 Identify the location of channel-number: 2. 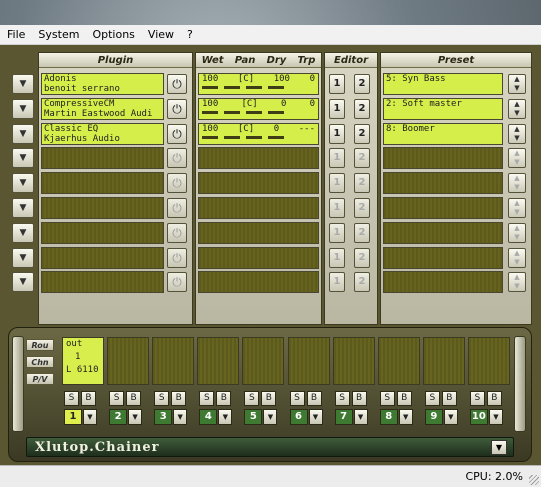
(118, 417).